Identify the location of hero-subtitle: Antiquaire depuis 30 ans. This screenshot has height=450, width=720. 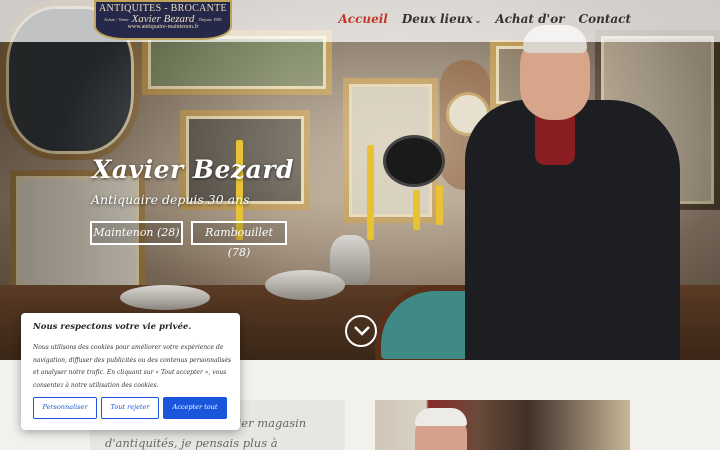
(170, 199).